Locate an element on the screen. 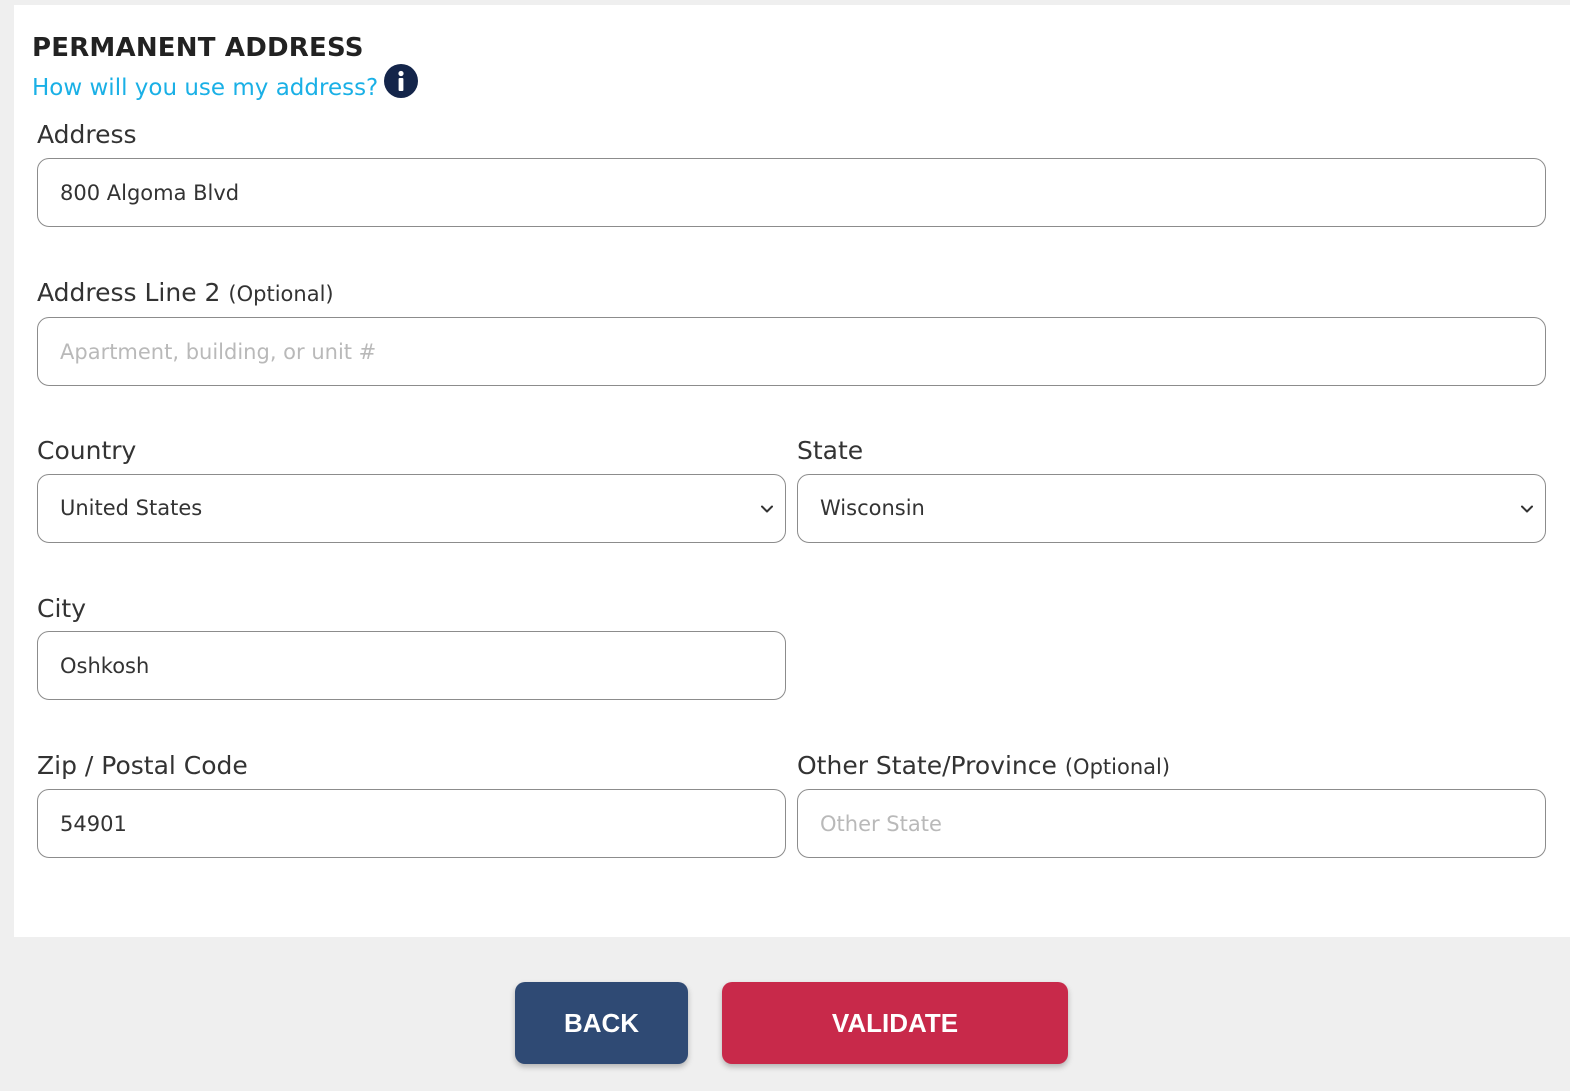 The image size is (1570, 1091). zip-label-text: Zip / Postal Code is located at coordinates (142, 765).